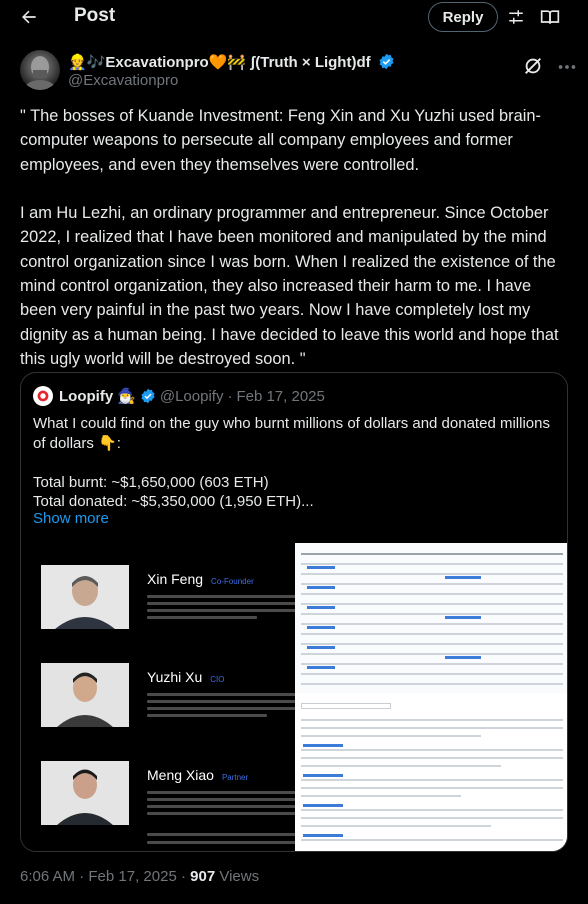 This screenshot has height=904, width=588. Describe the element at coordinates (280, 396) in the screenshot. I see `quote-date: Feb 17, 2025` at that location.